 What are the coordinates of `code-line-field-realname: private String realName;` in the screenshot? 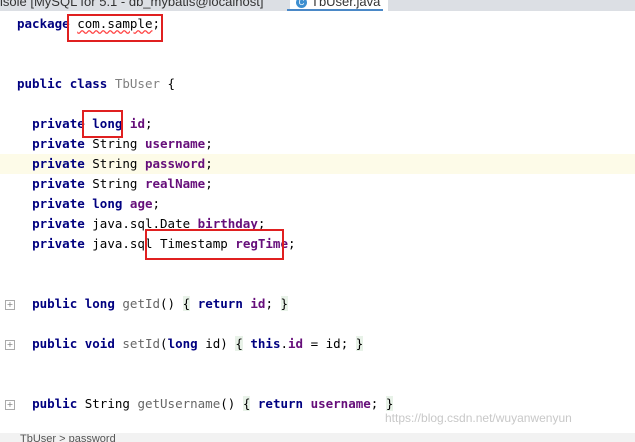 It's located at (122, 183).